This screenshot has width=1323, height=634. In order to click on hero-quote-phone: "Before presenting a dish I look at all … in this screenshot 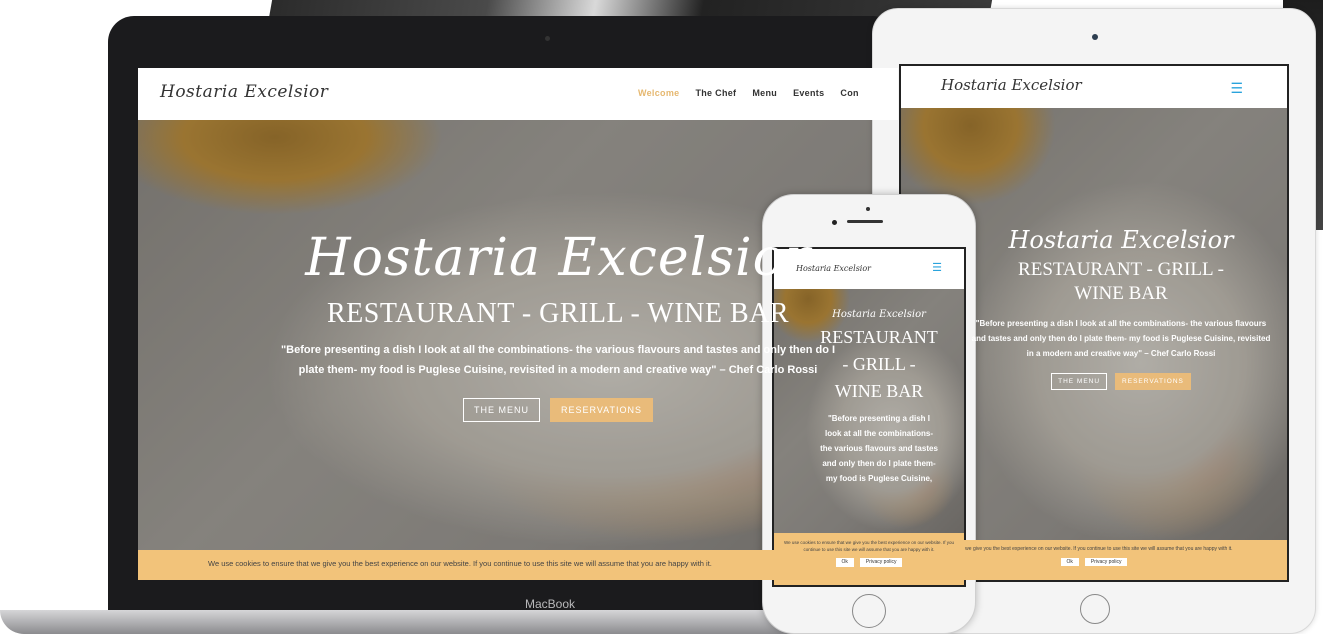, I will do `click(879, 448)`.